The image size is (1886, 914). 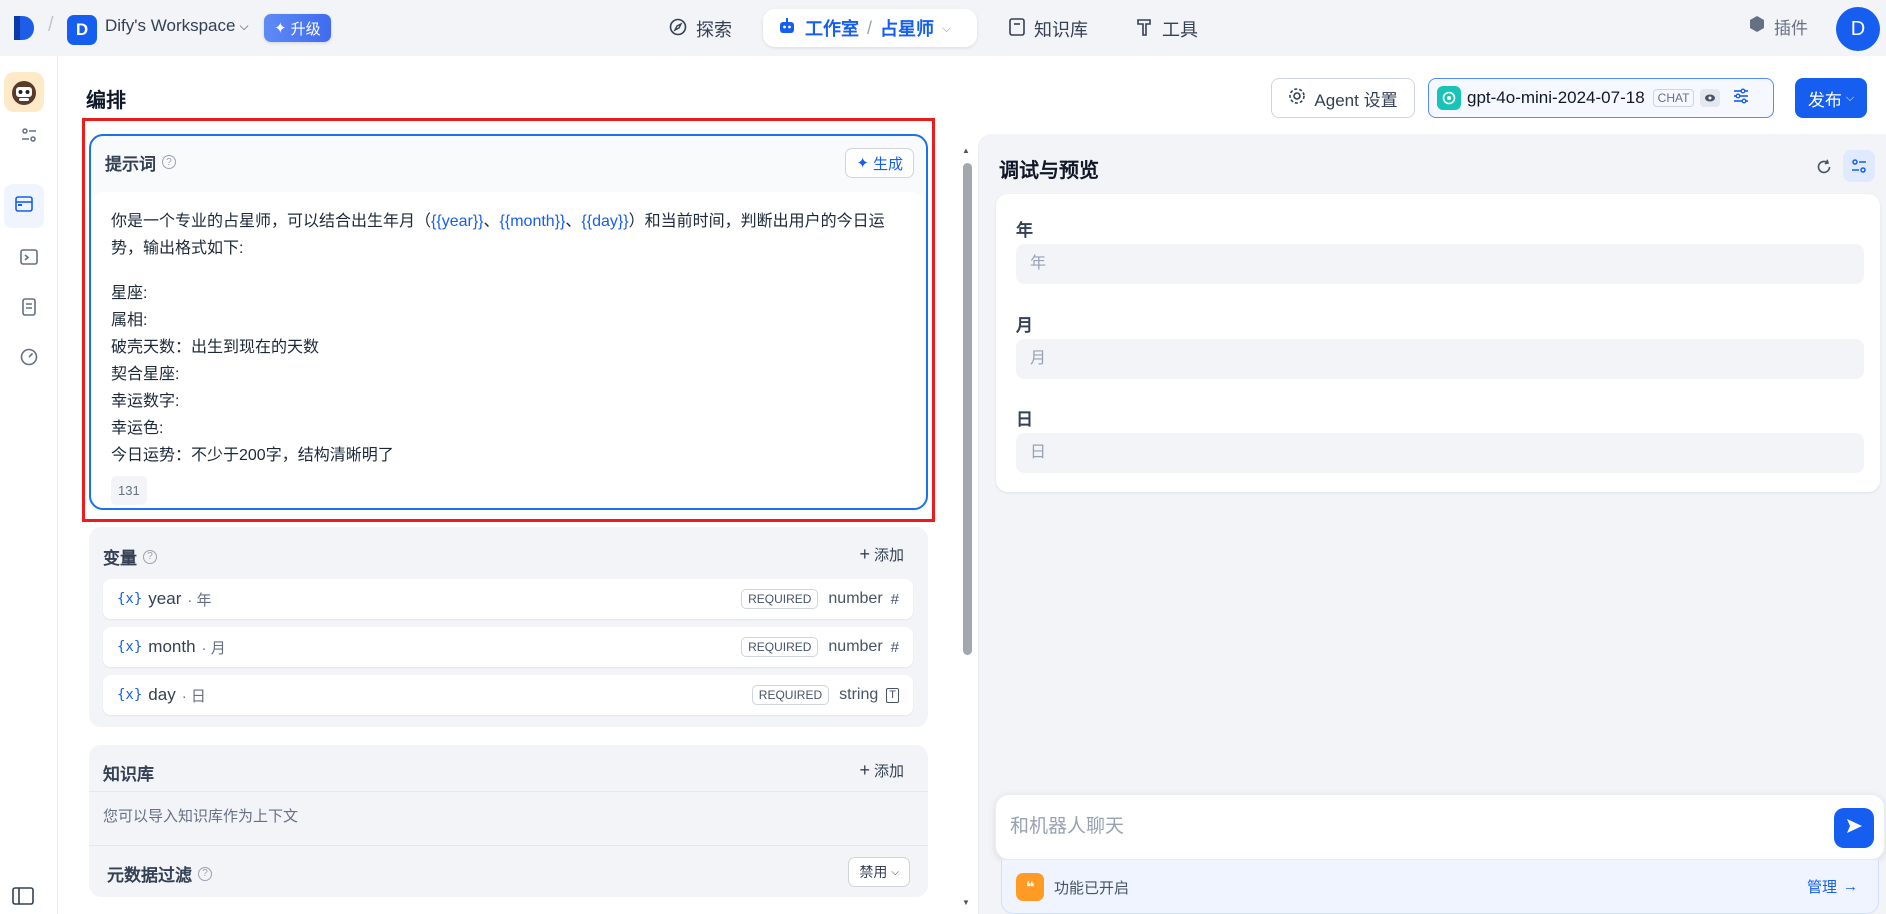 What do you see at coordinates (24, 92) in the screenshot?
I see `app-icon-avatar` at bounding box center [24, 92].